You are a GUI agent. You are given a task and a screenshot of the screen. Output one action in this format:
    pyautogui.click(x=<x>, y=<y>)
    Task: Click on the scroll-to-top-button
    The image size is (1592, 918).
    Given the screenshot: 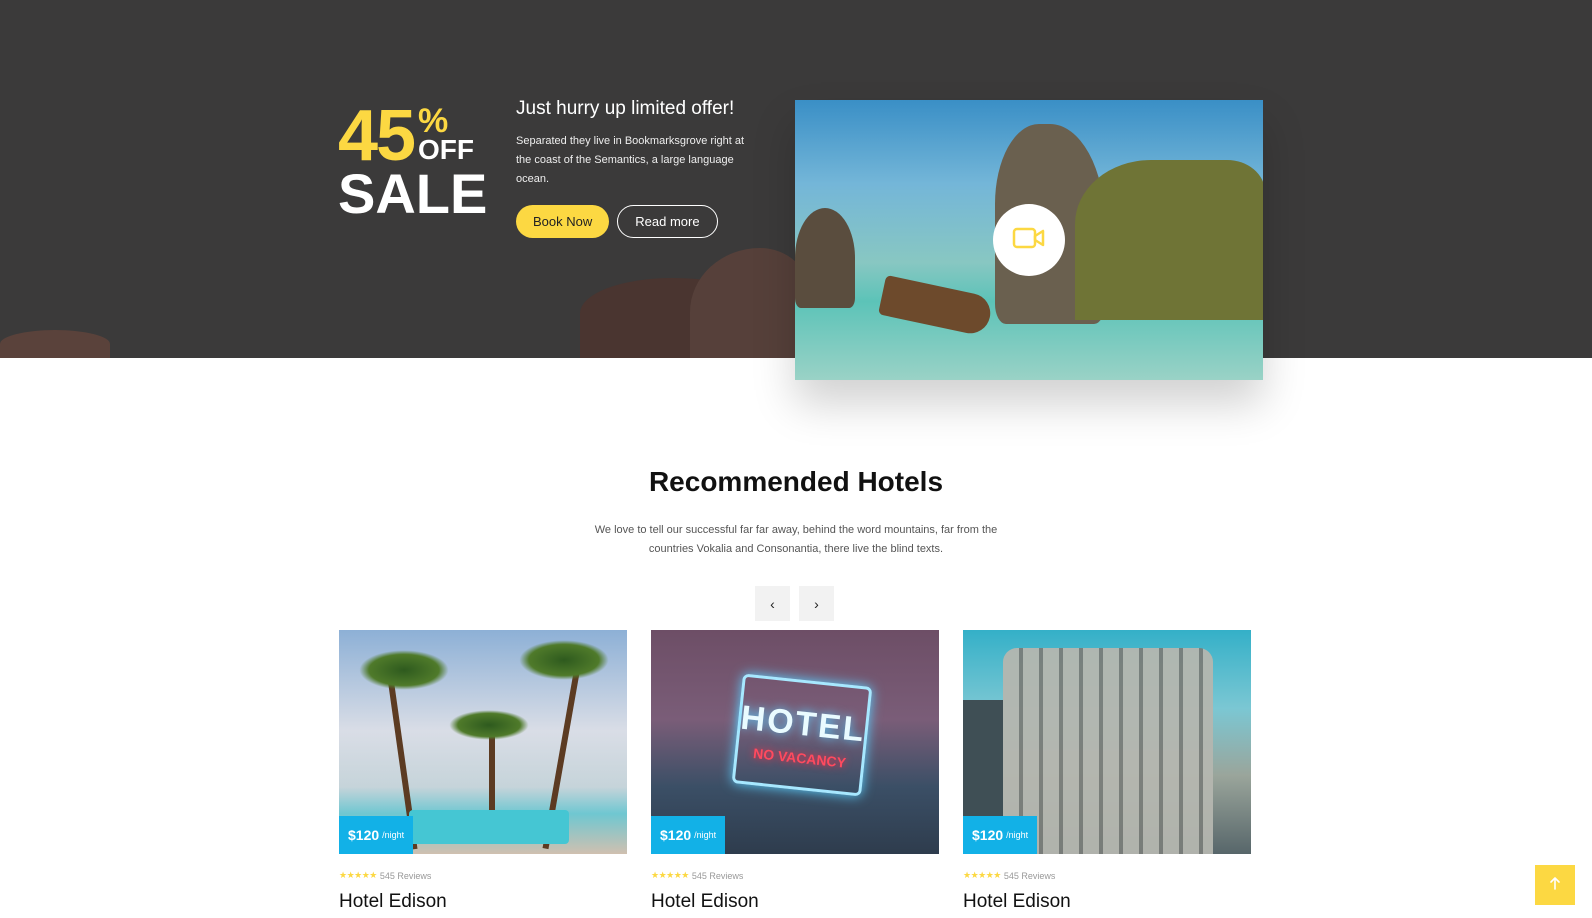 What is the action you would take?
    pyautogui.click(x=1555, y=885)
    